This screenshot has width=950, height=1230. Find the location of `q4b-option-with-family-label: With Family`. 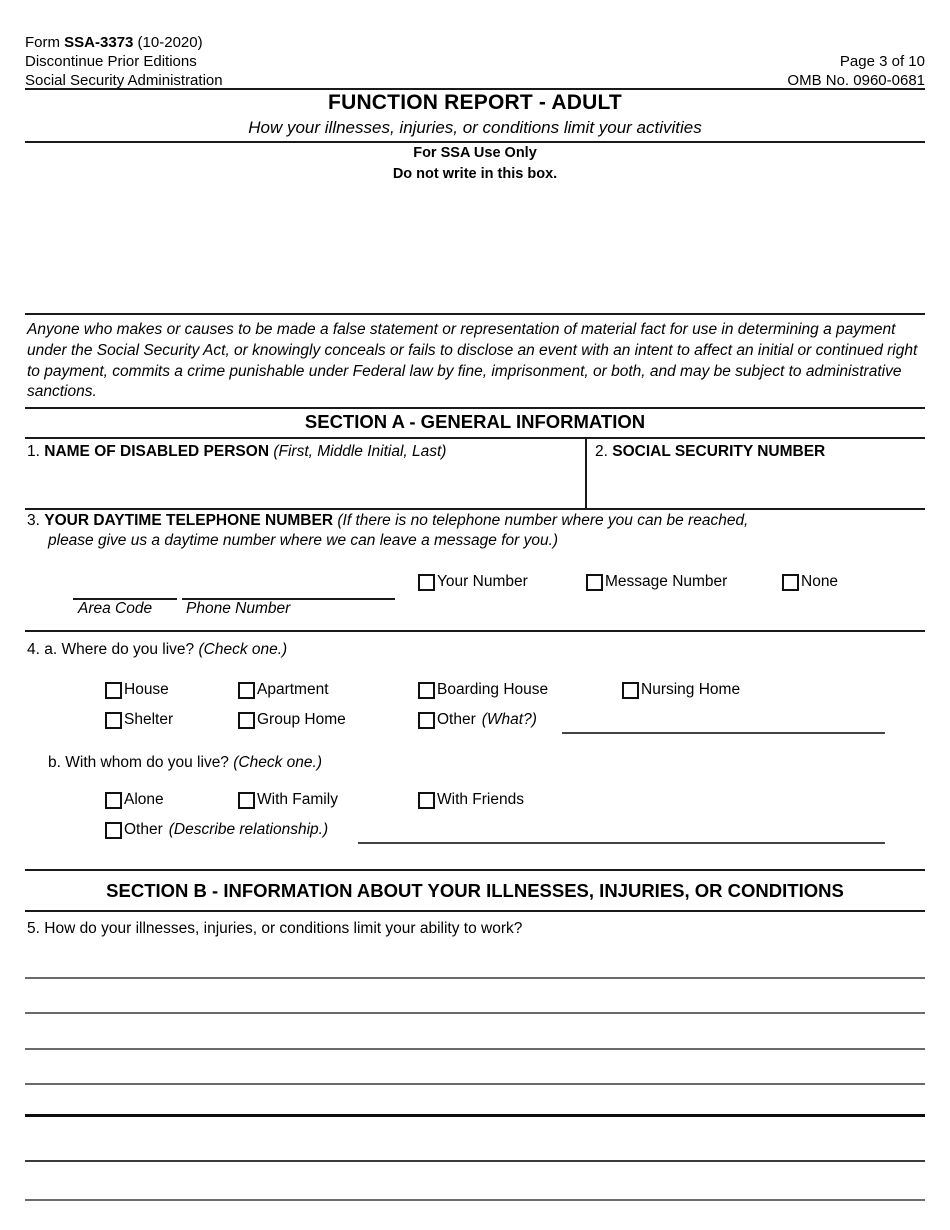

q4b-option-with-family-label: With Family is located at coordinates (297, 799).